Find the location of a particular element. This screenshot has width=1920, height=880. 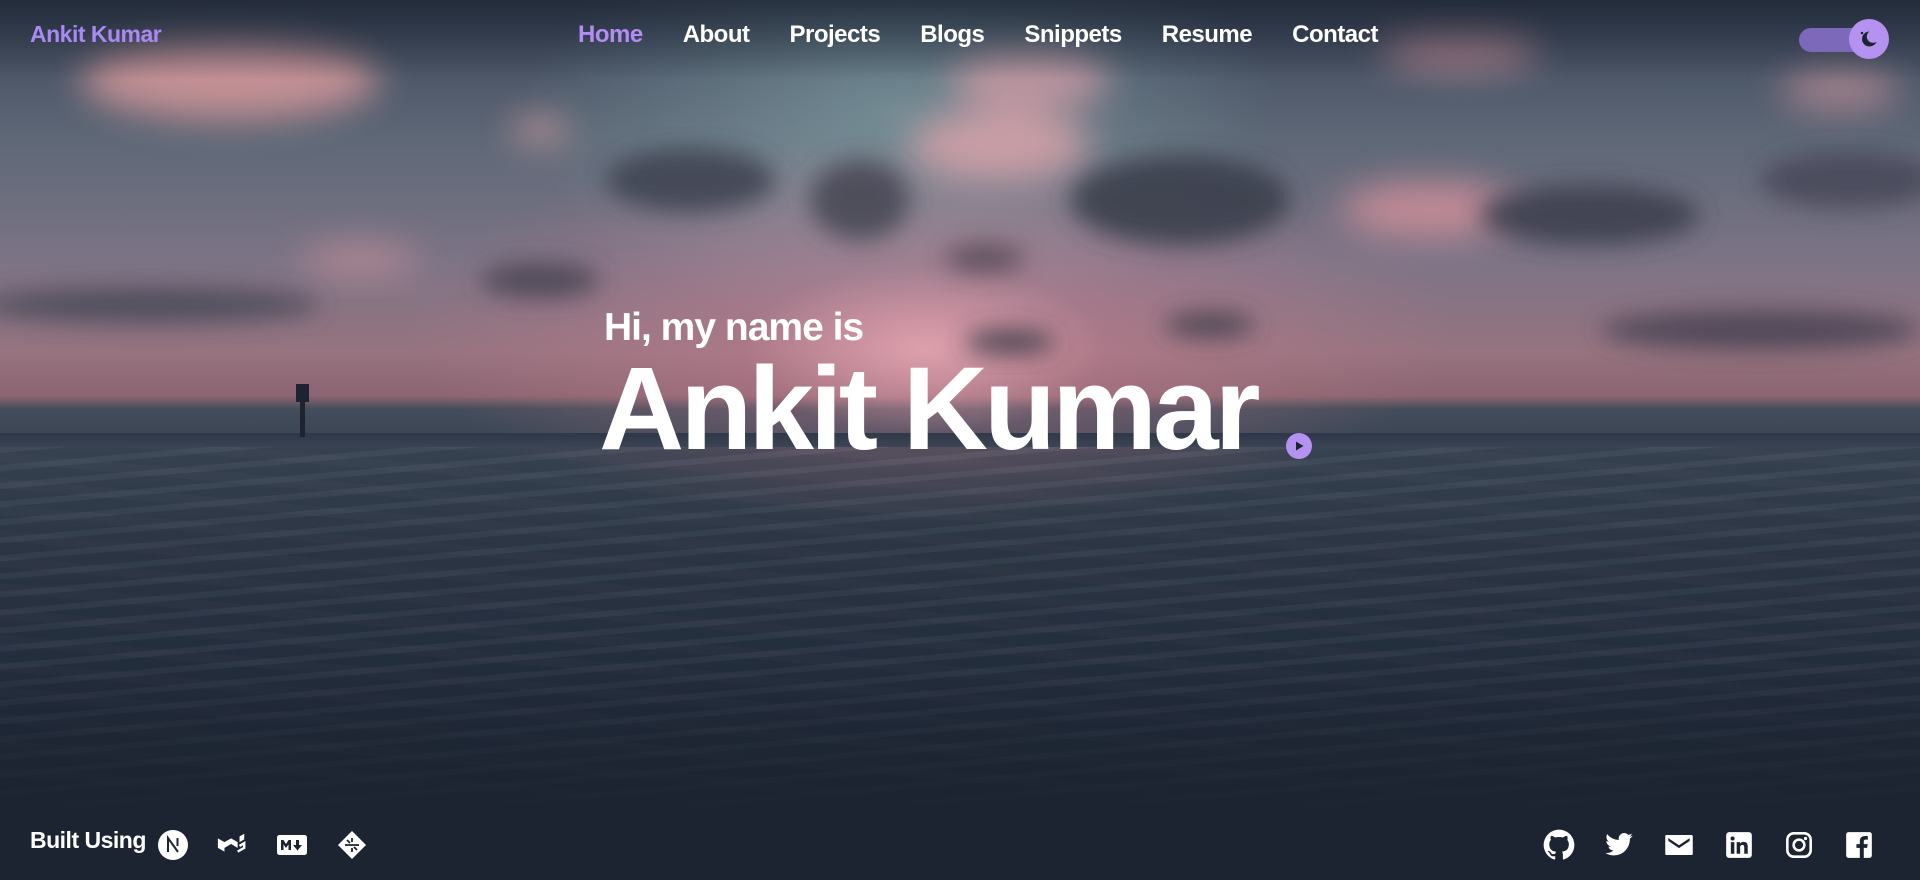

nav-home: Home is located at coordinates (610, 35).